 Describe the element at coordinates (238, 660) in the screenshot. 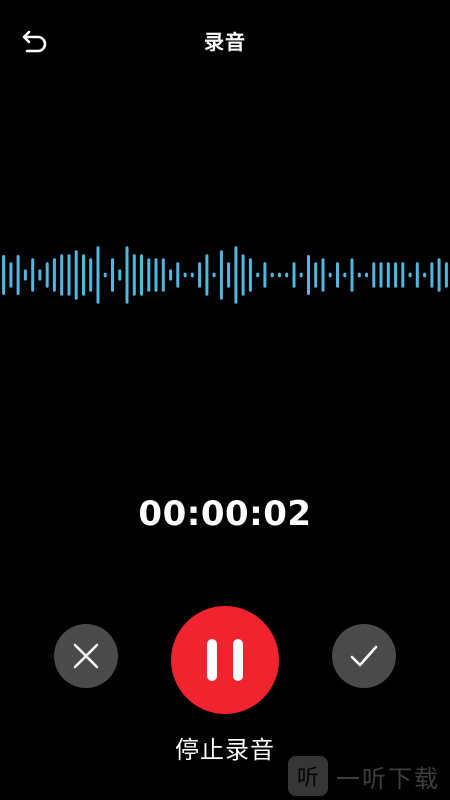

I see `pause-bar-right` at that location.